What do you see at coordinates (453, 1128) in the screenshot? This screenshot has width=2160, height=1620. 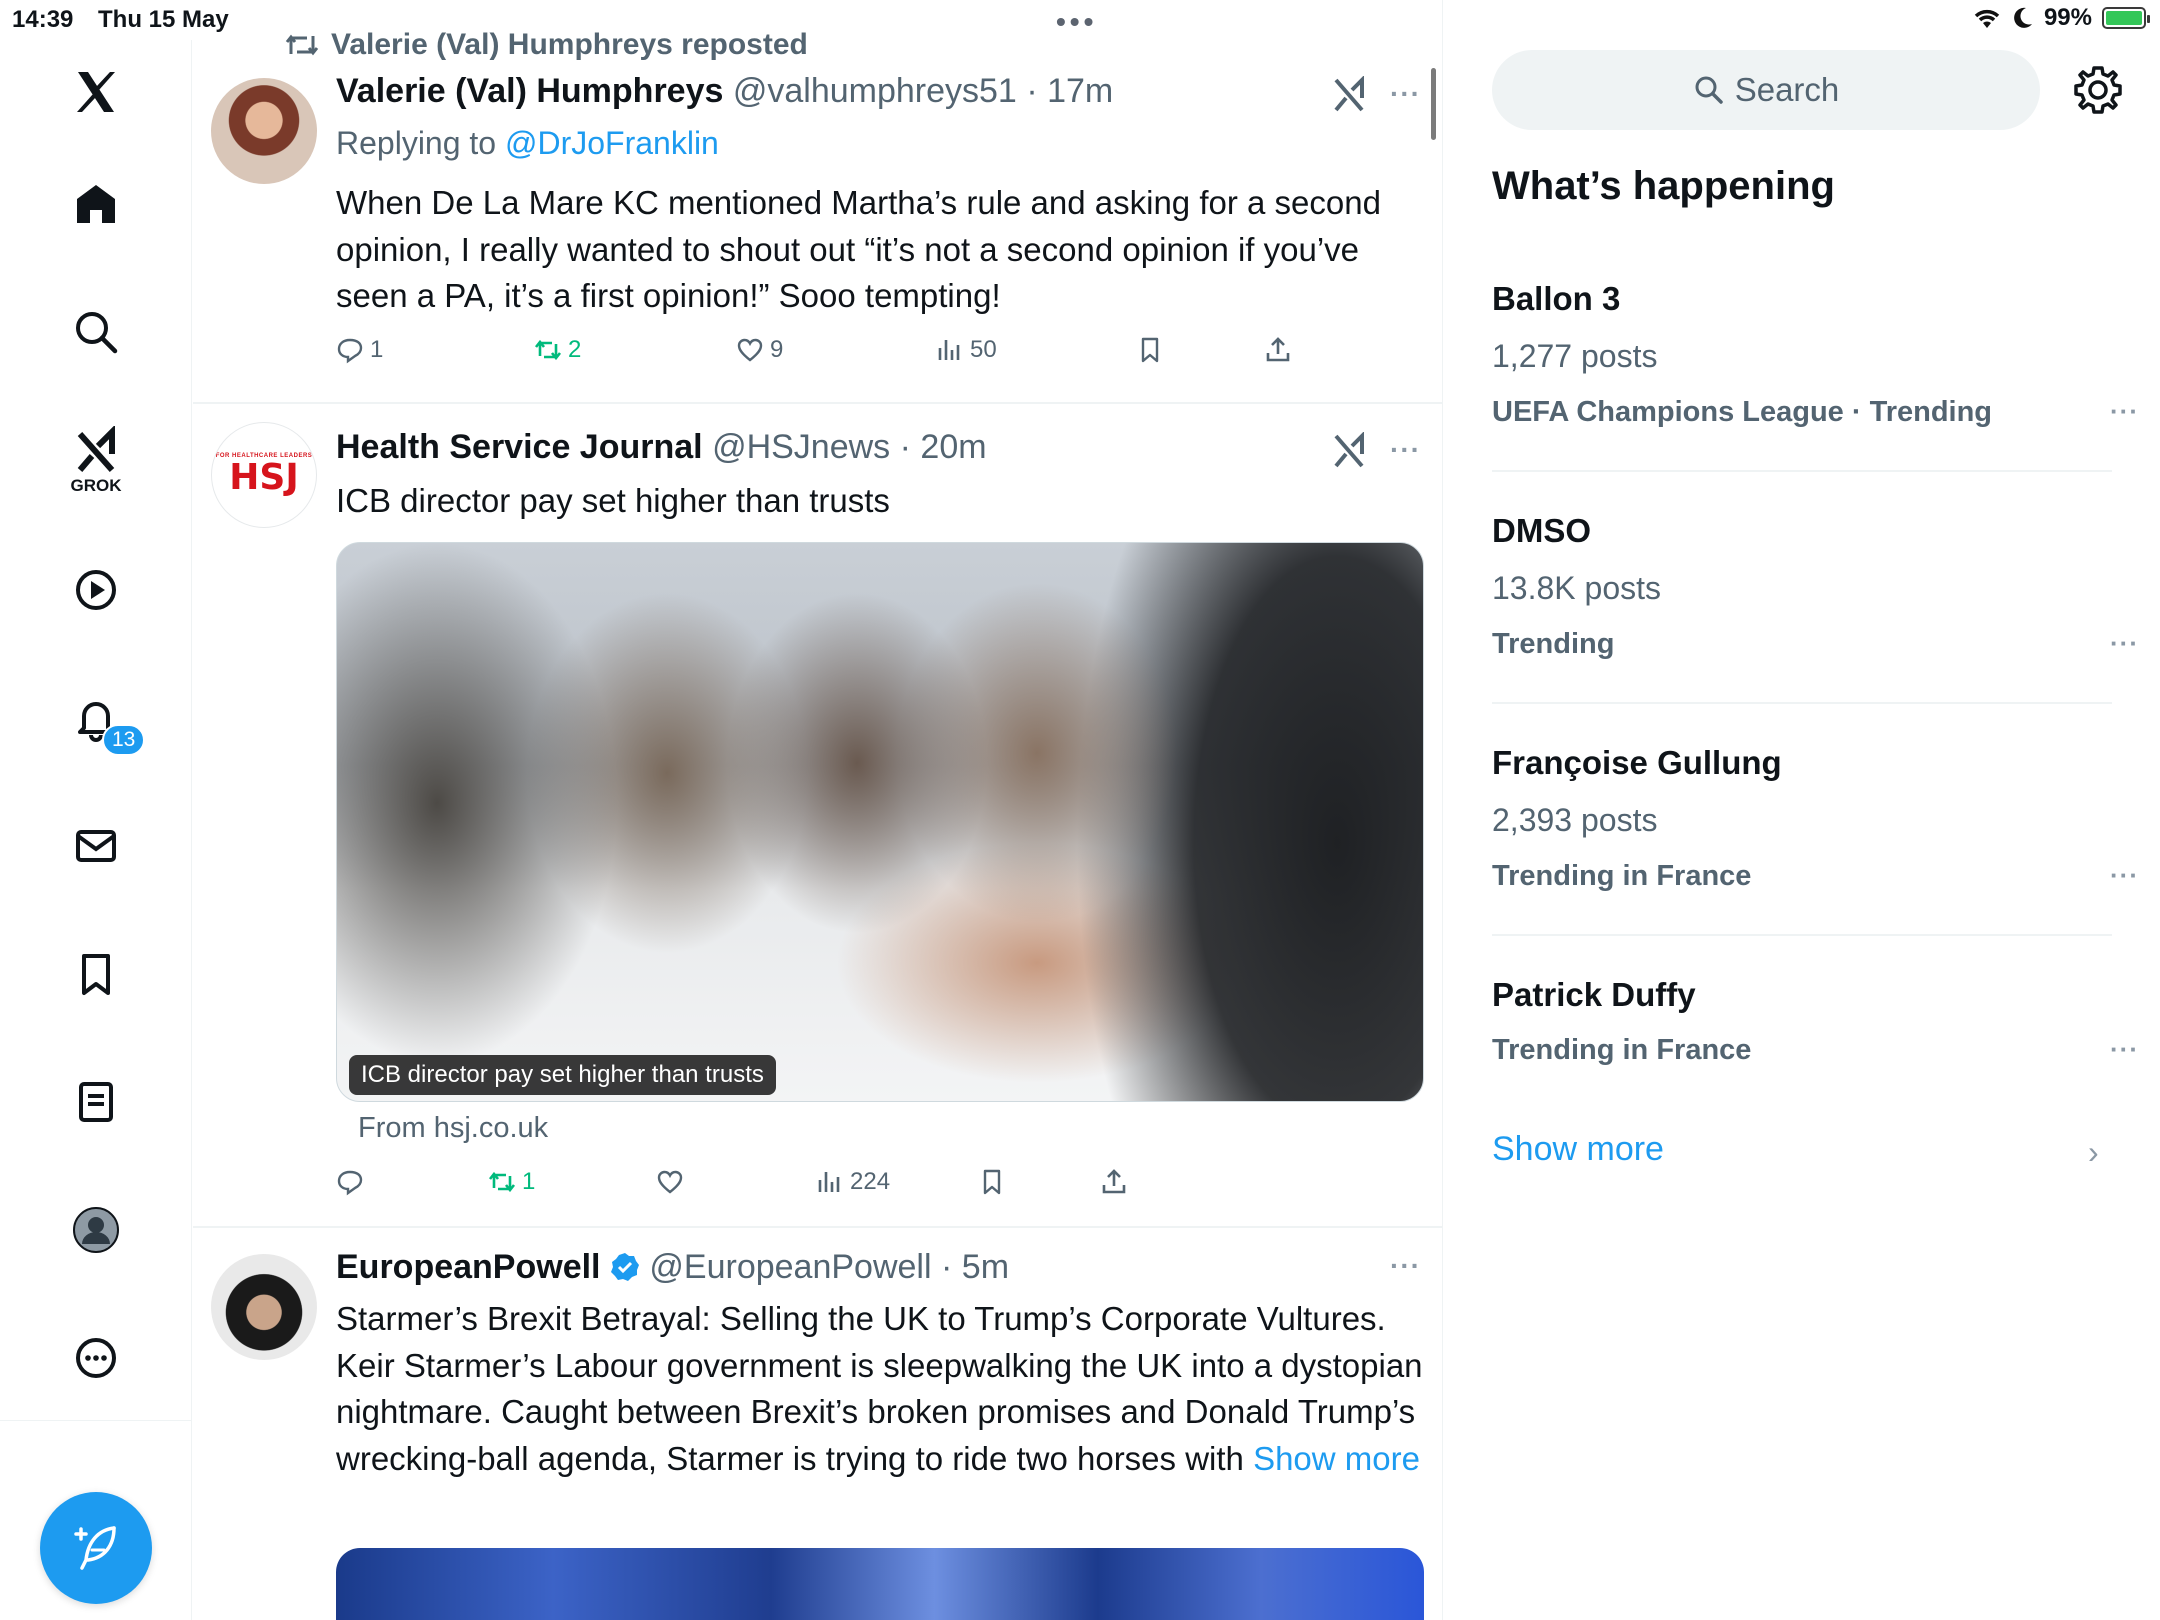 I see `link-card-source: From hsj.co.uk` at bounding box center [453, 1128].